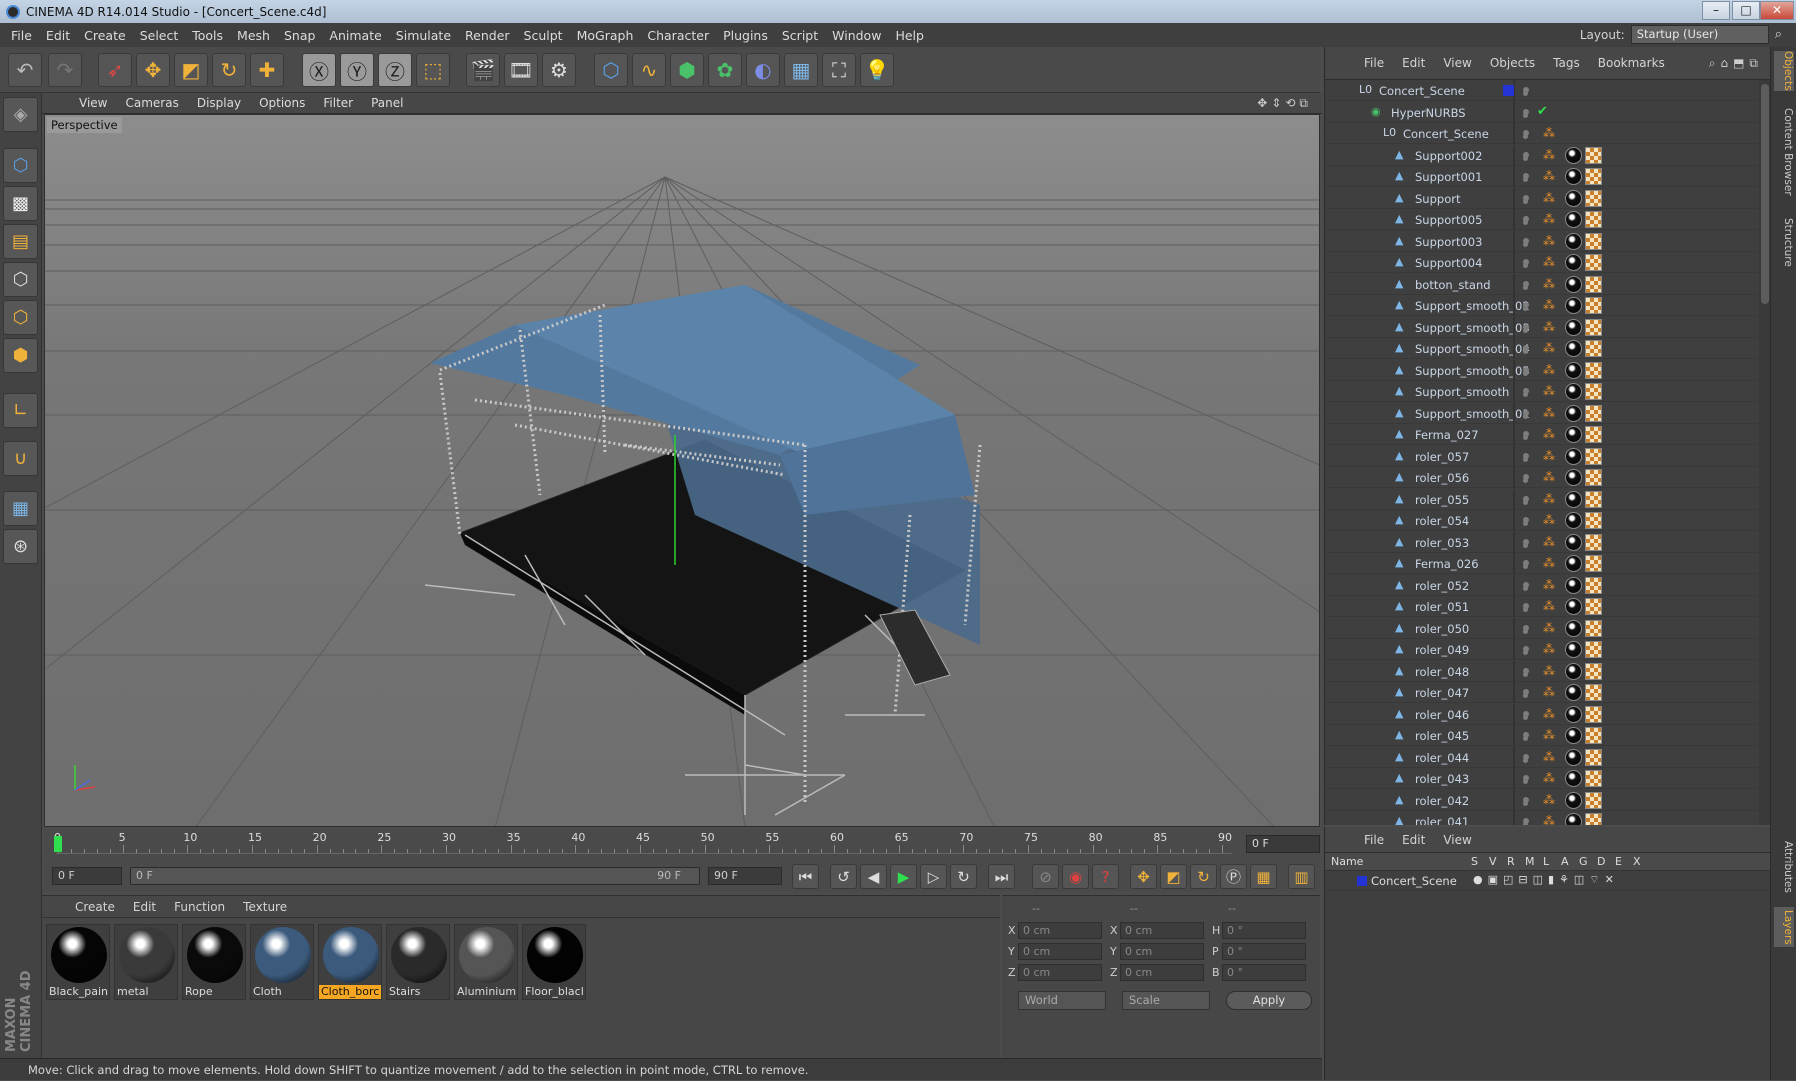  What do you see at coordinates (1075, 876) in the screenshot?
I see `autokey-icon: ◉` at bounding box center [1075, 876].